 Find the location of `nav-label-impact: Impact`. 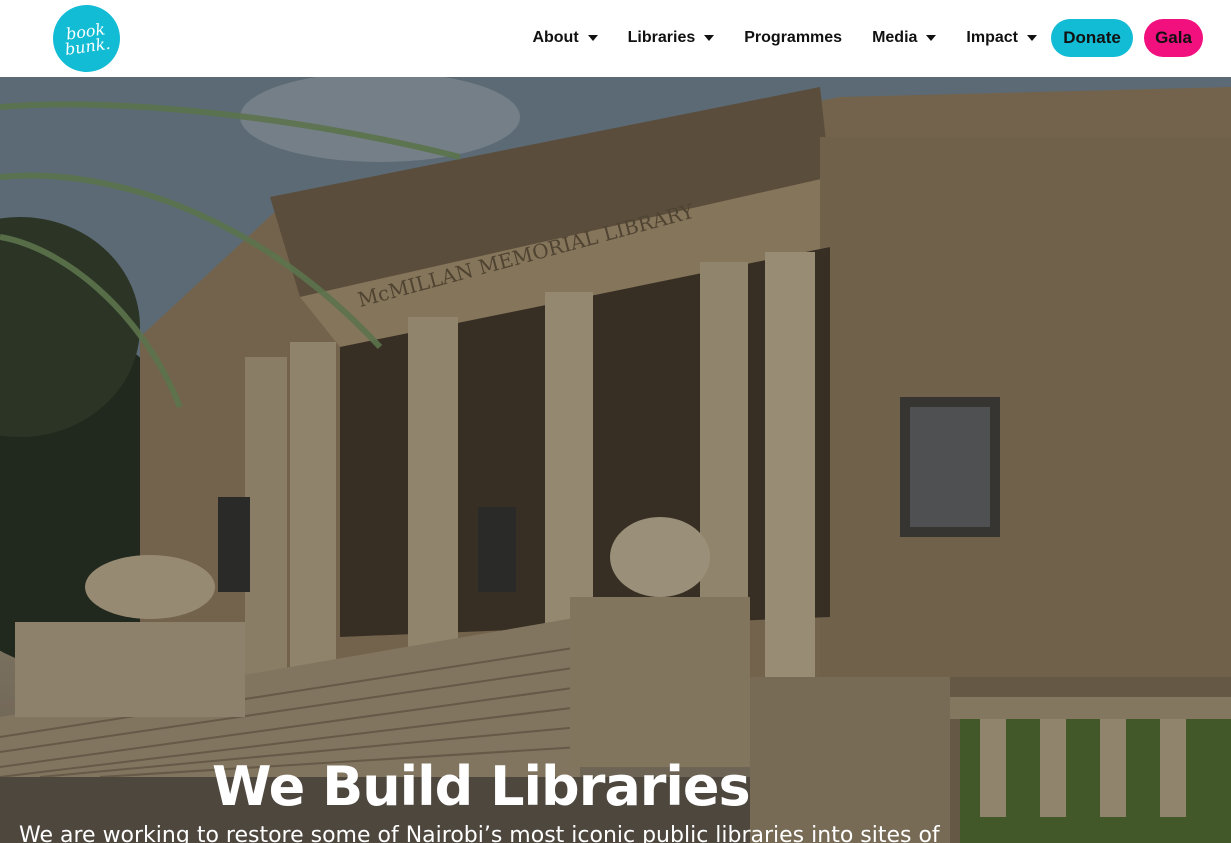

nav-label-impact: Impact is located at coordinates (992, 37).